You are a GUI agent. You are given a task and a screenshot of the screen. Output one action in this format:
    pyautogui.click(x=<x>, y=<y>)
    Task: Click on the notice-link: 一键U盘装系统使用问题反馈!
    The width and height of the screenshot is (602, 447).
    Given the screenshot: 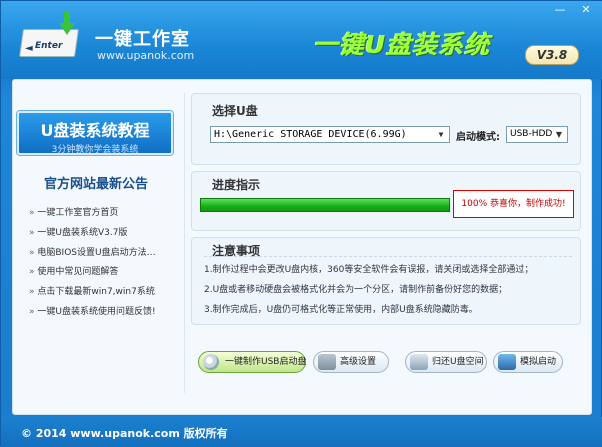 What is the action you would take?
    pyautogui.click(x=104, y=313)
    